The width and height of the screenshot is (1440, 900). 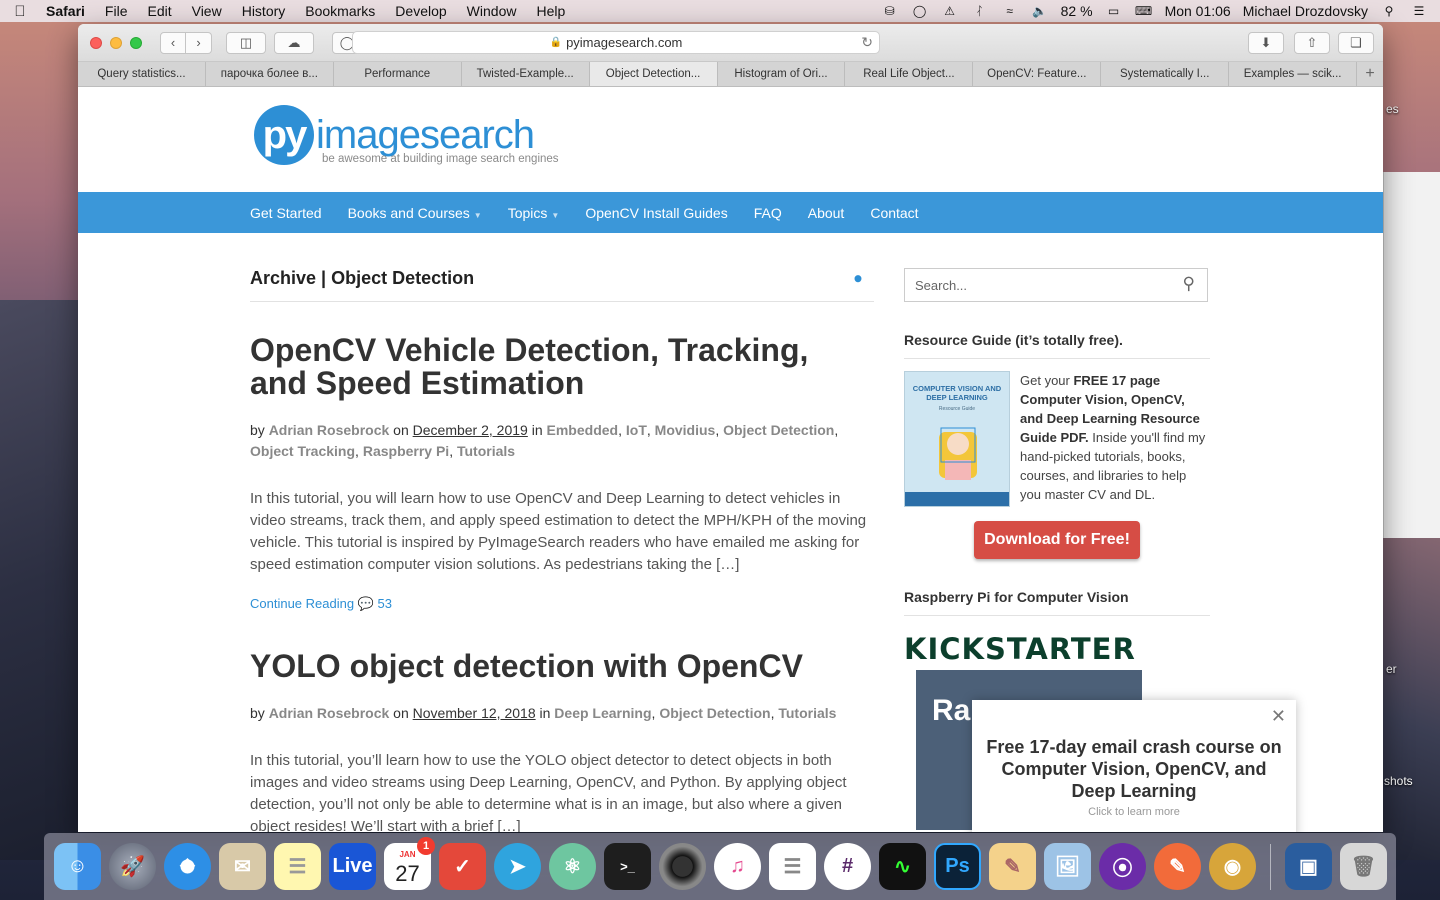 What do you see at coordinates (96, 42) in the screenshot?
I see `close-window-button` at bounding box center [96, 42].